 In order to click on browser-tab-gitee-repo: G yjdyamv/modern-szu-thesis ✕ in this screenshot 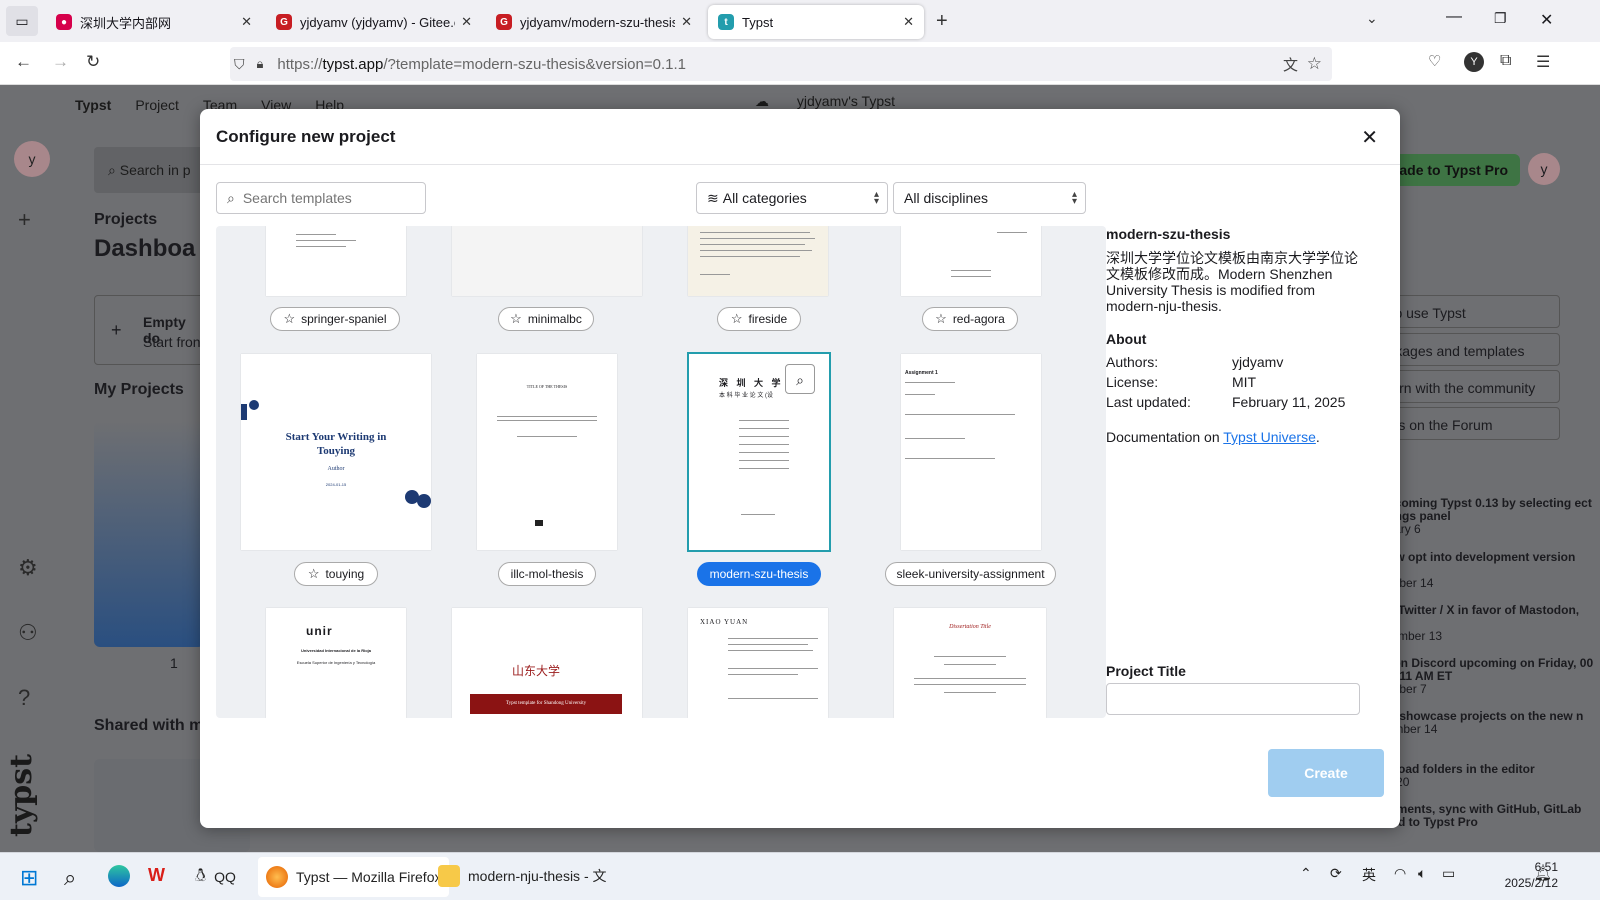, I will do `click(594, 22)`.